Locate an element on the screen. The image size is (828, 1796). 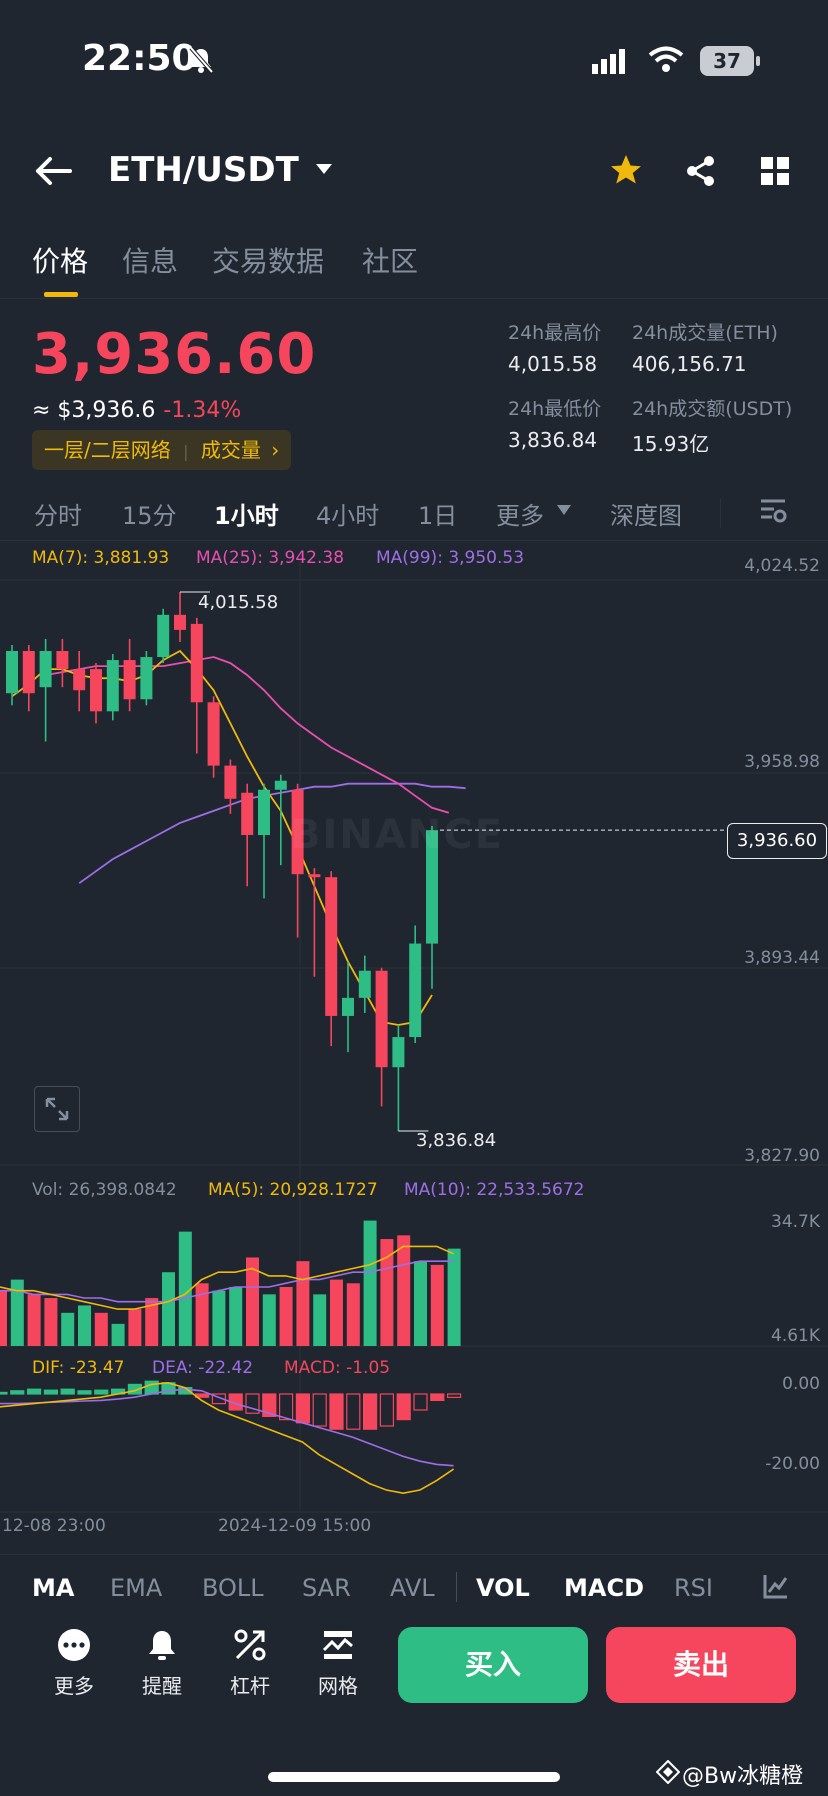
sell-button: 卖出 is located at coordinates (701, 1665).